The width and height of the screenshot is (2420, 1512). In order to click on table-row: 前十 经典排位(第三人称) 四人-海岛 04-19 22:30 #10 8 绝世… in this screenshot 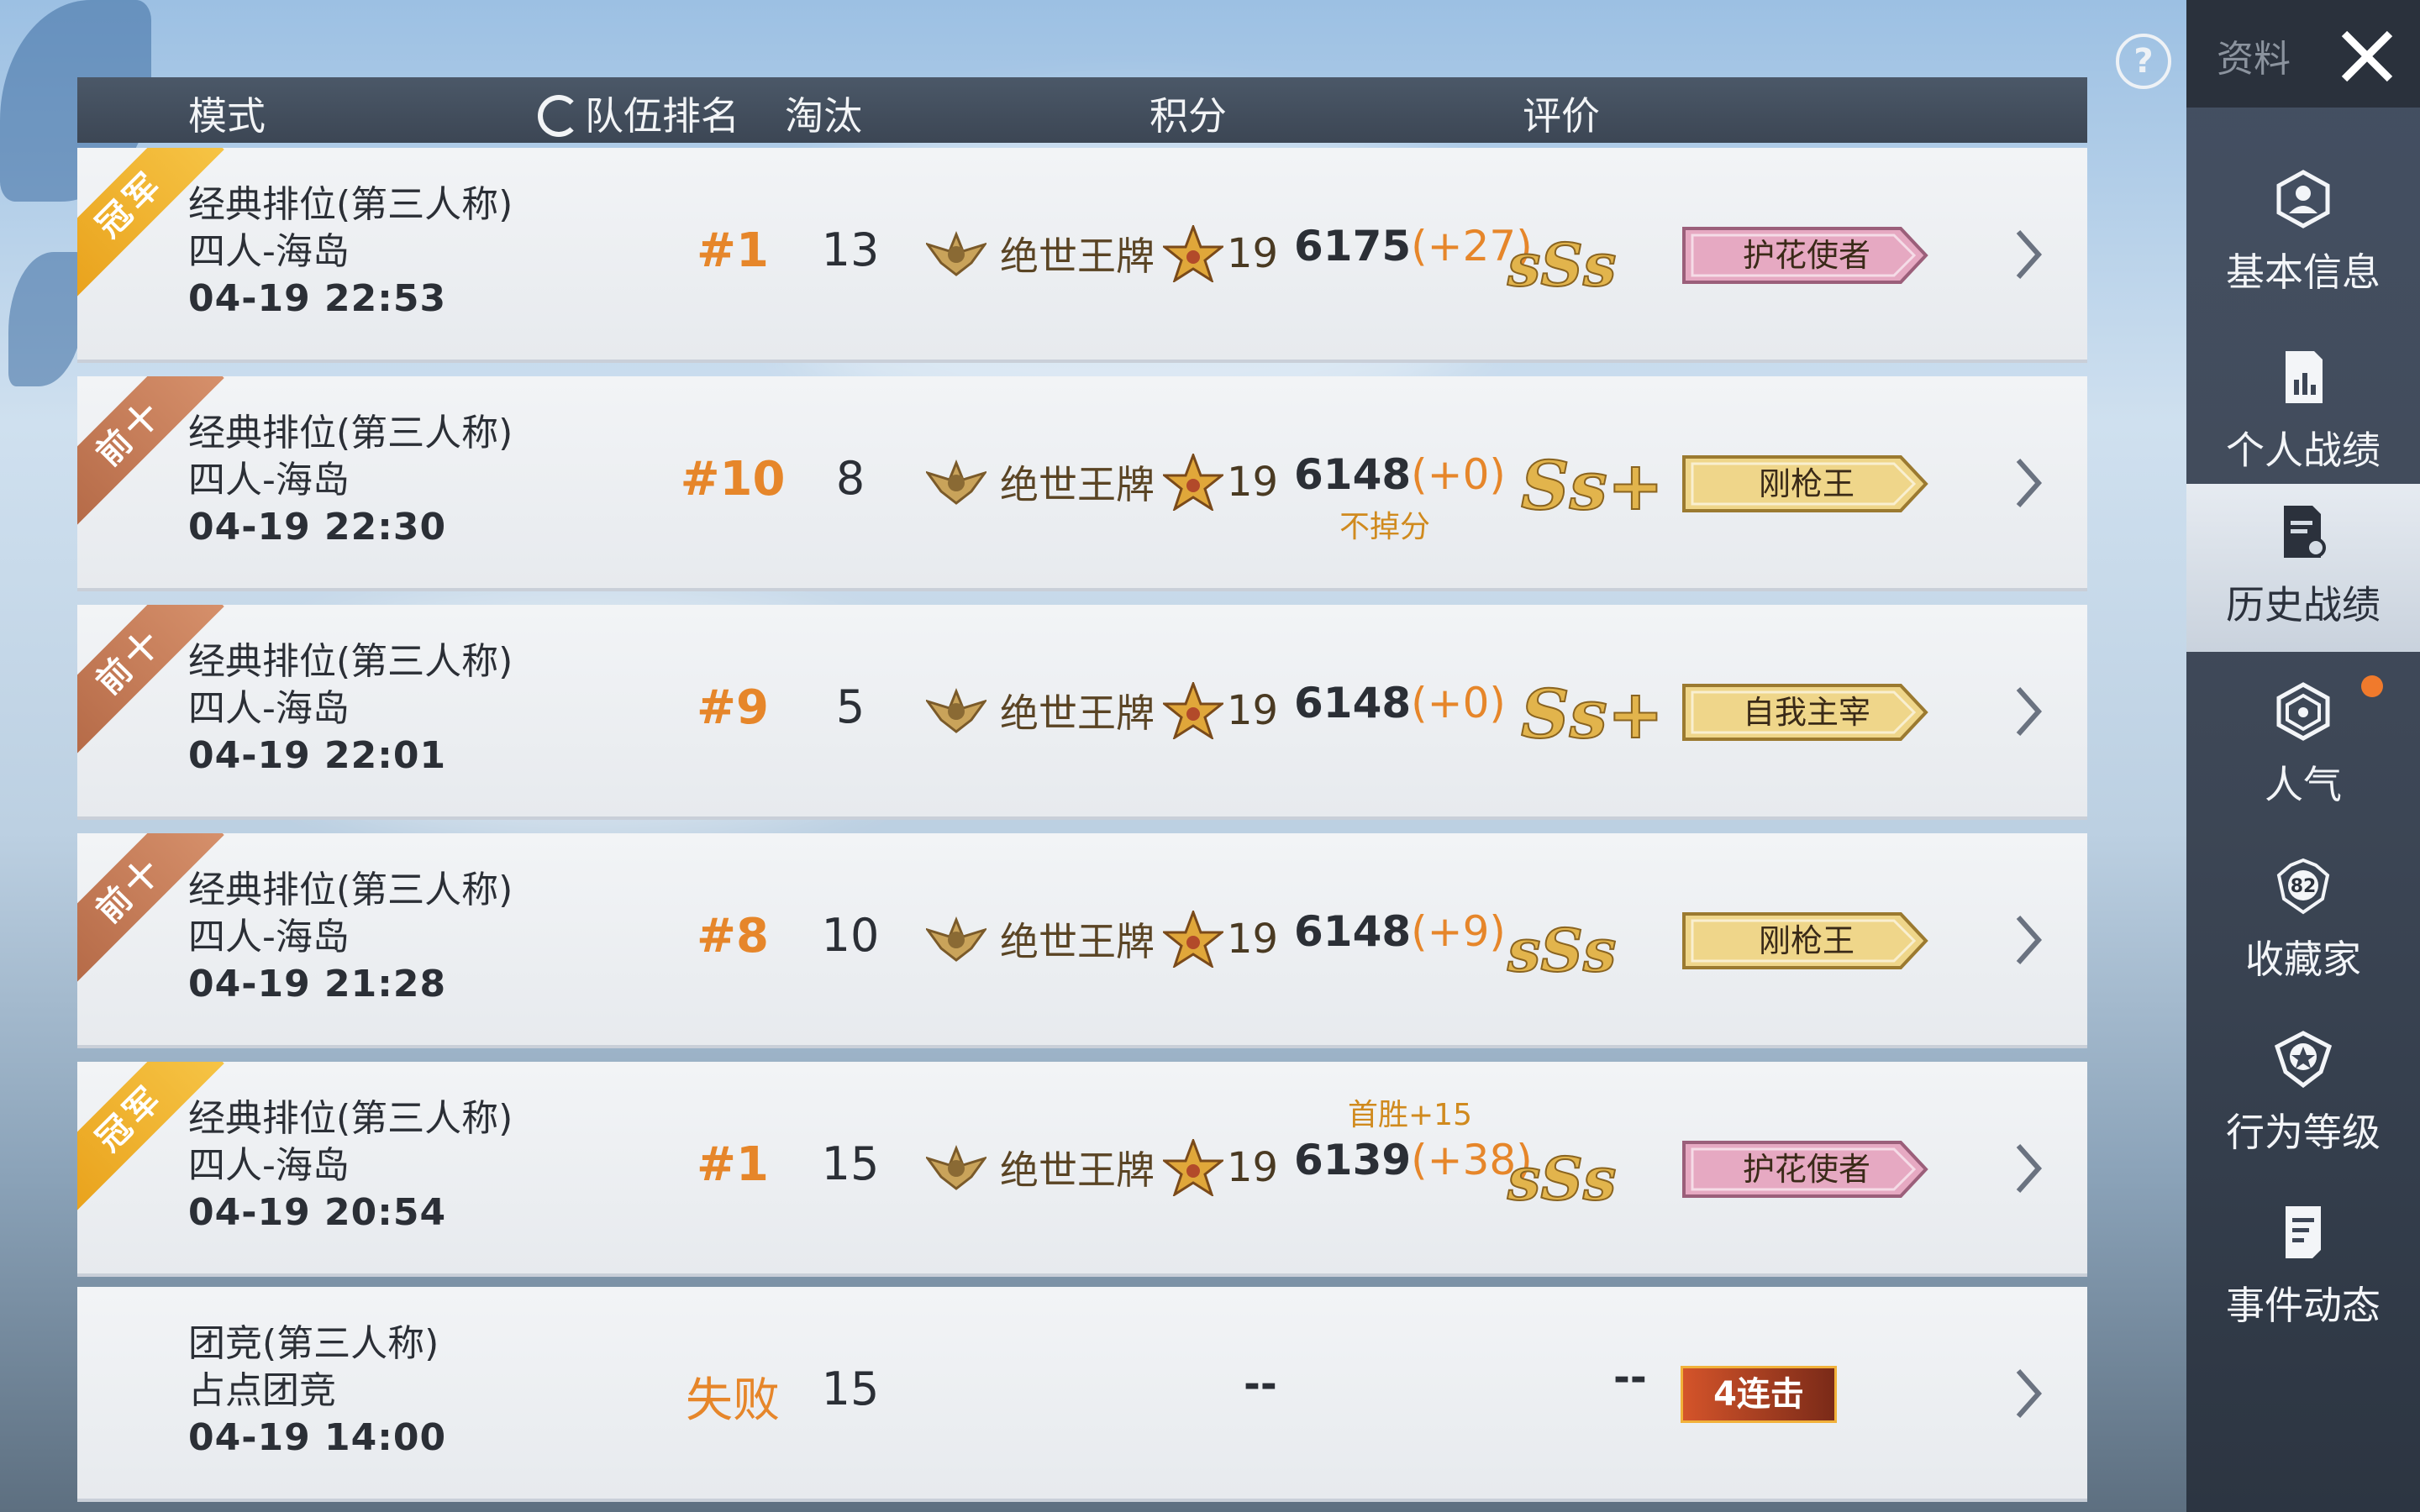, I will do `click(1082, 483)`.